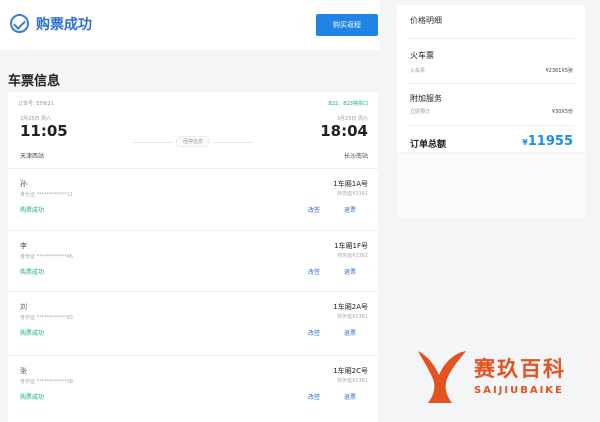 The width and height of the screenshot is (600, 422). What do you see at coordinates (344, 131) in the screenshot?
I see `arrival-time: 18:04` at bounding box center [344, 131].